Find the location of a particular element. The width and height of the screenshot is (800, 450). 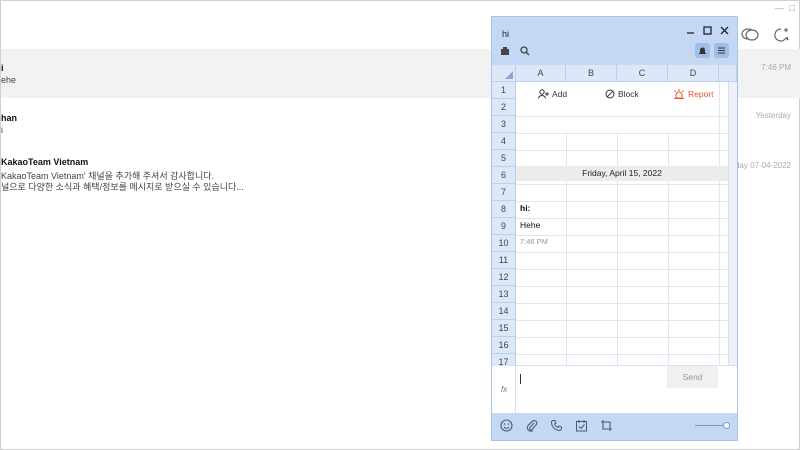

chat-toolbar is located at coordinates (515, 51).